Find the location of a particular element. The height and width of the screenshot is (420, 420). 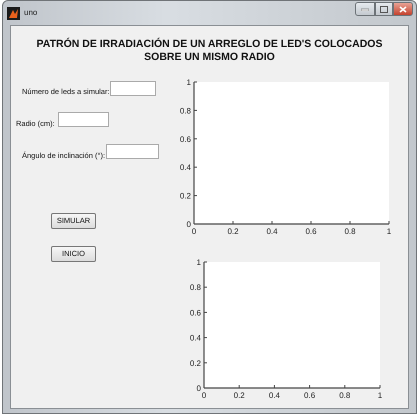

minimize-icon is located at coordinates (365, 9).